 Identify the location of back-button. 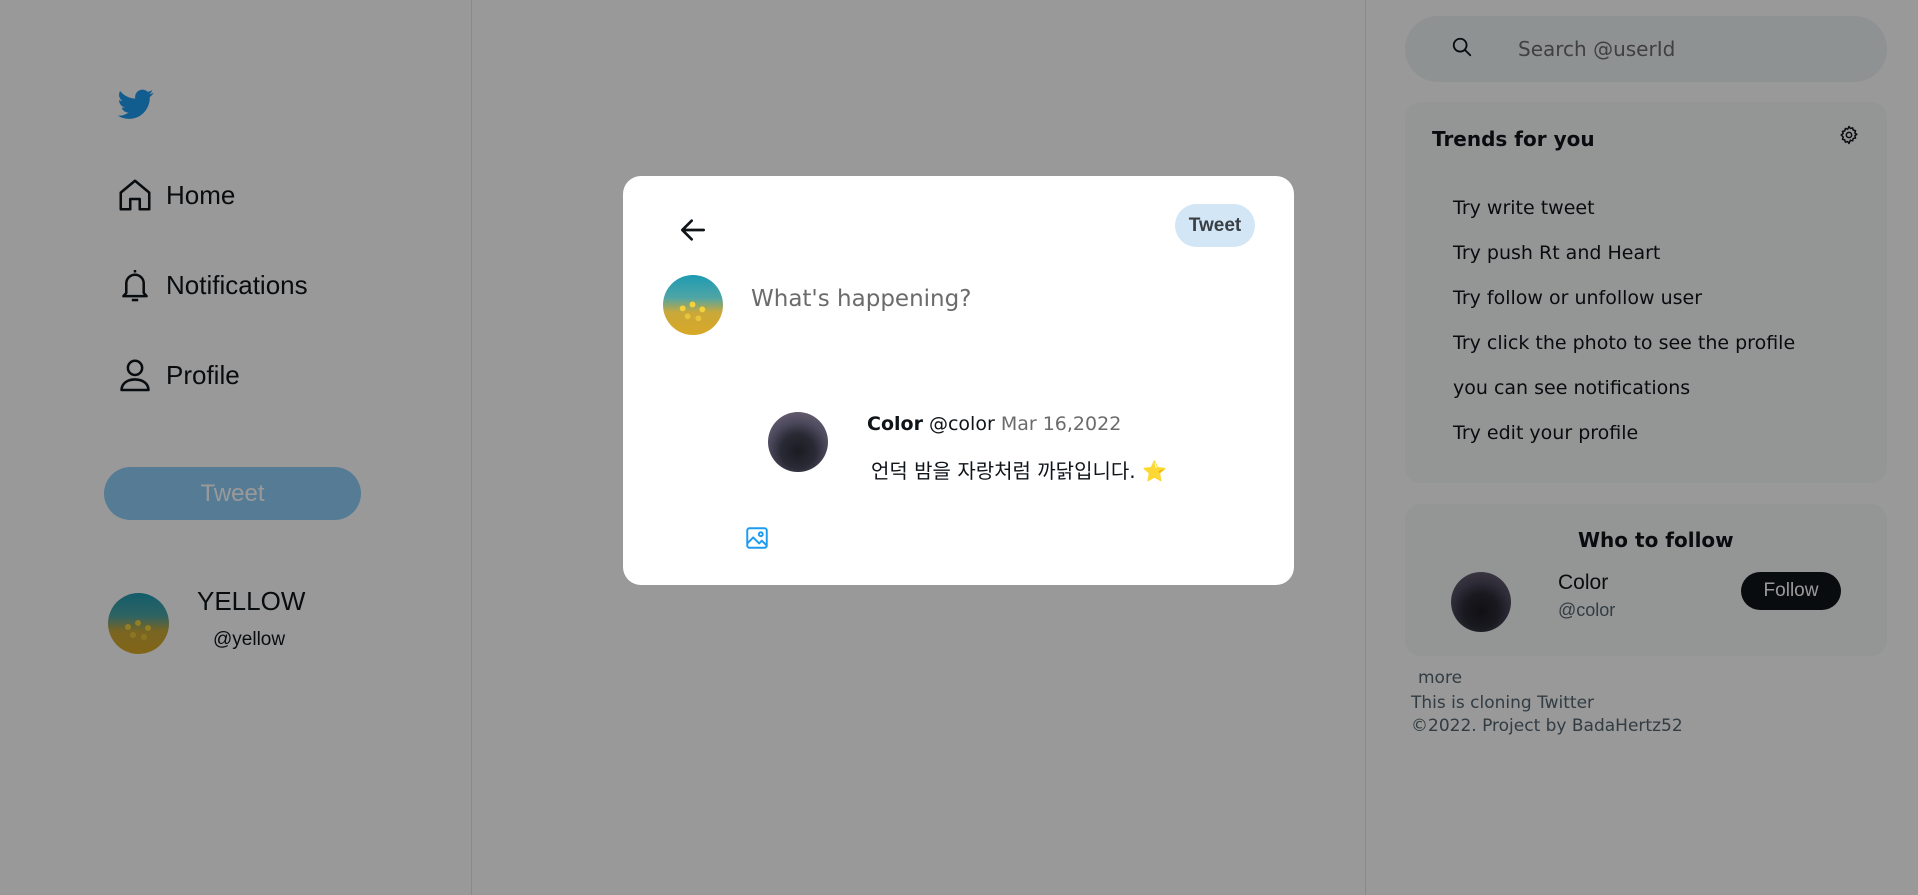
(693, 230).